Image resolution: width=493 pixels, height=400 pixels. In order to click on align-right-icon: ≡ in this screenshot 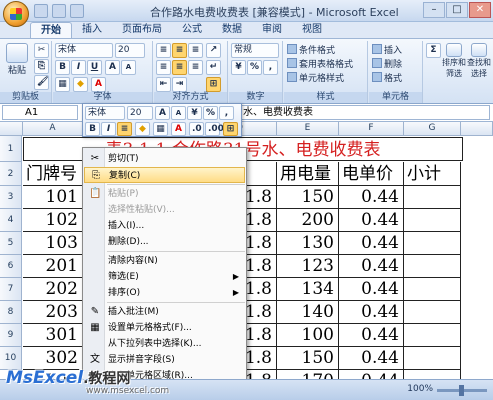, I will do `click(195, 67)`.